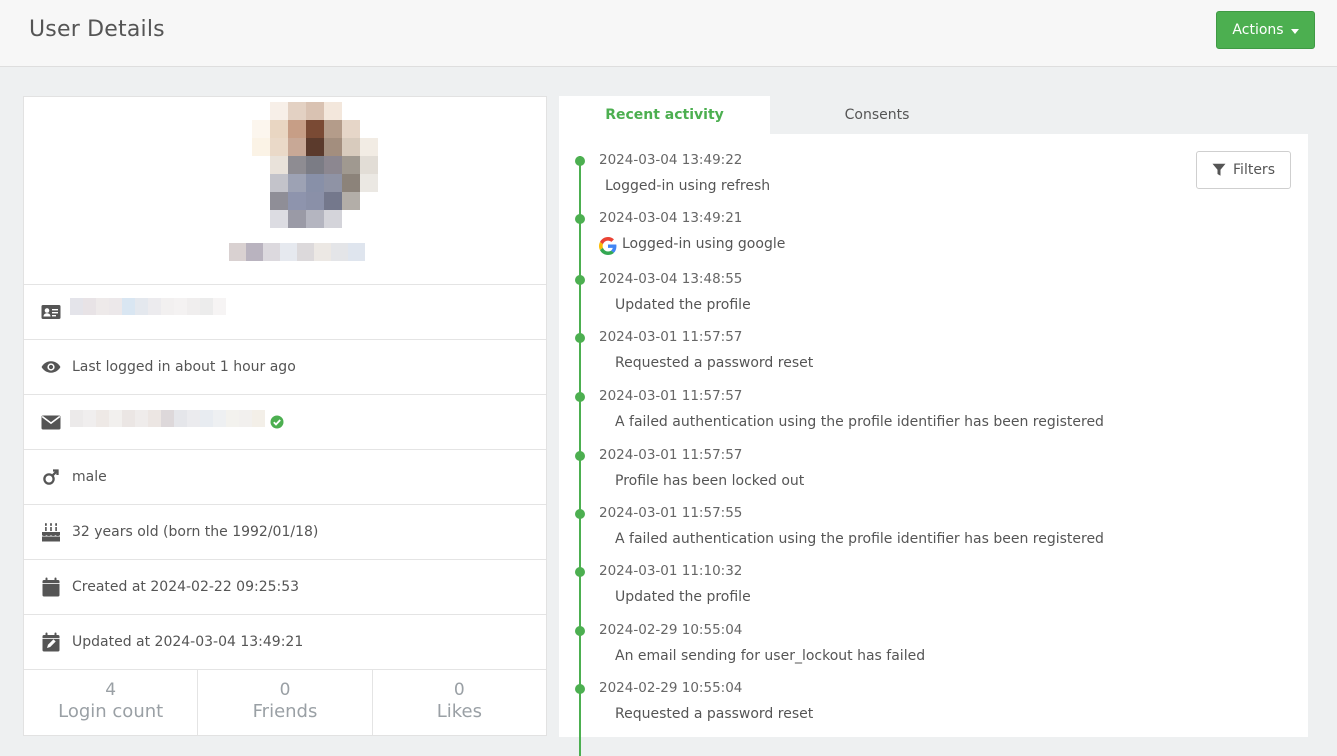 This screenshot has width=1337, height=756. I want to click on stat-label: Login count, so click(111, 711).